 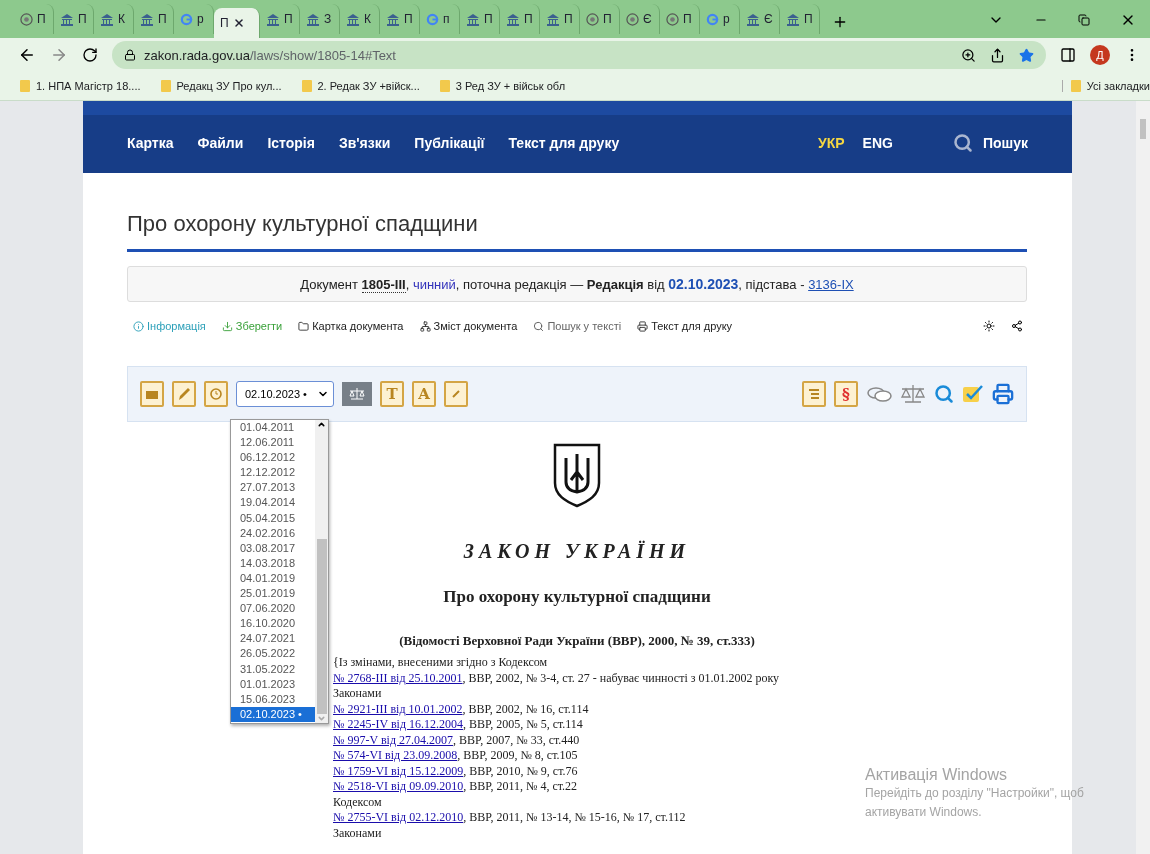 I want to click on new-tab-icon, so click(x=840, y=22).